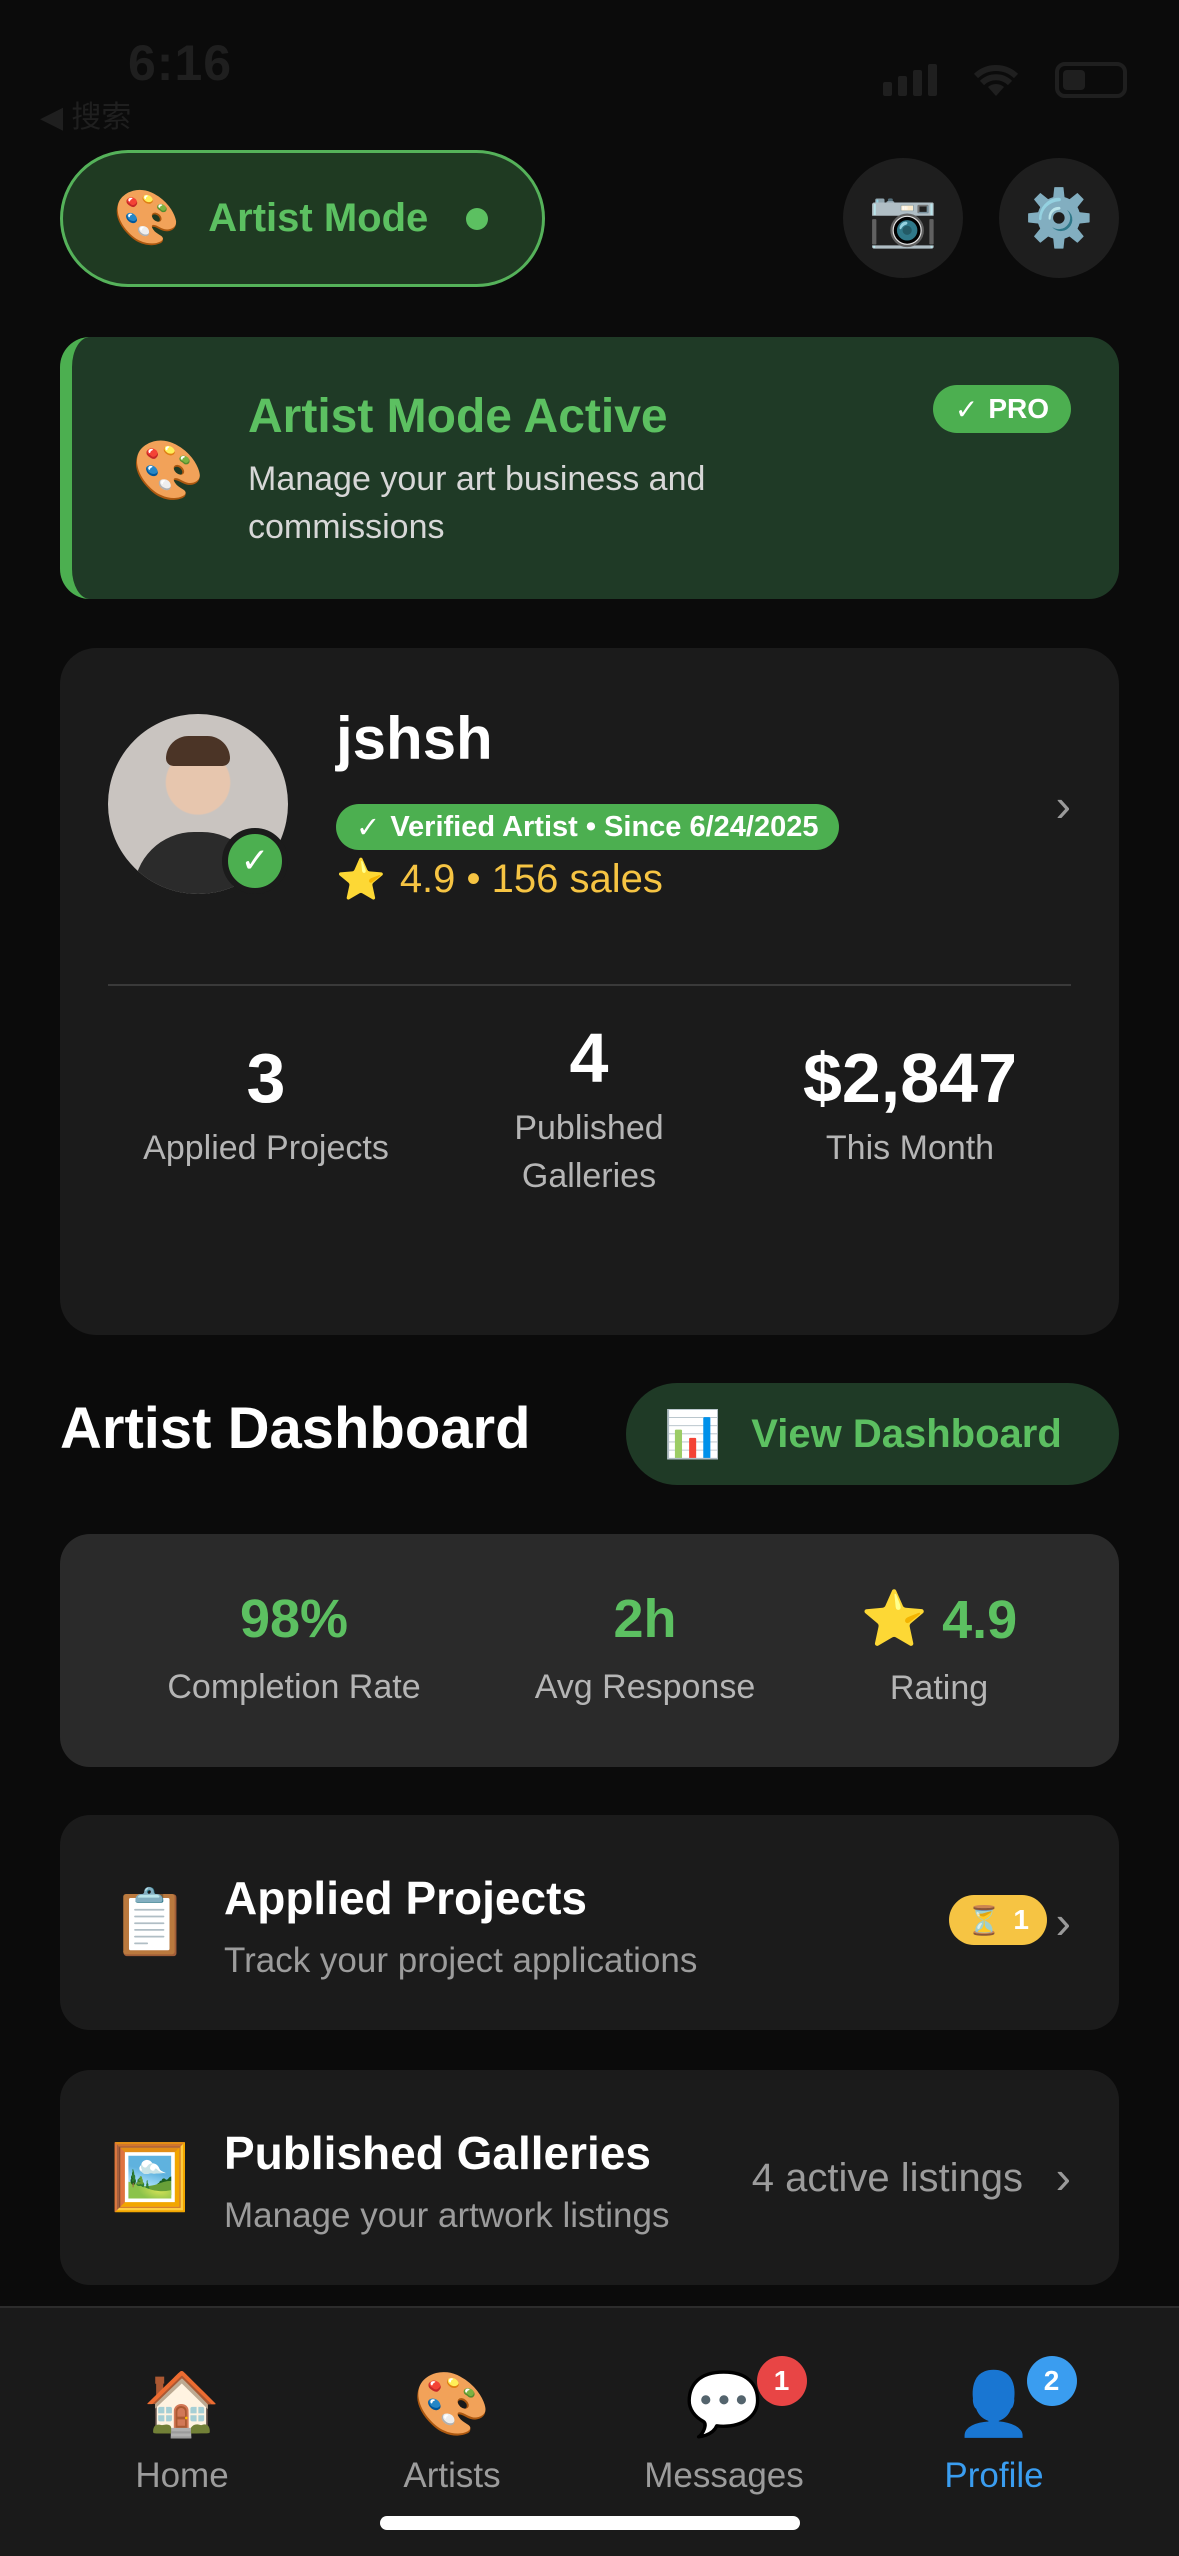  Describe the element at coordinates (150, 2177) in the screenshot. I see `framed-picture-icon: 🖼️` at that location.